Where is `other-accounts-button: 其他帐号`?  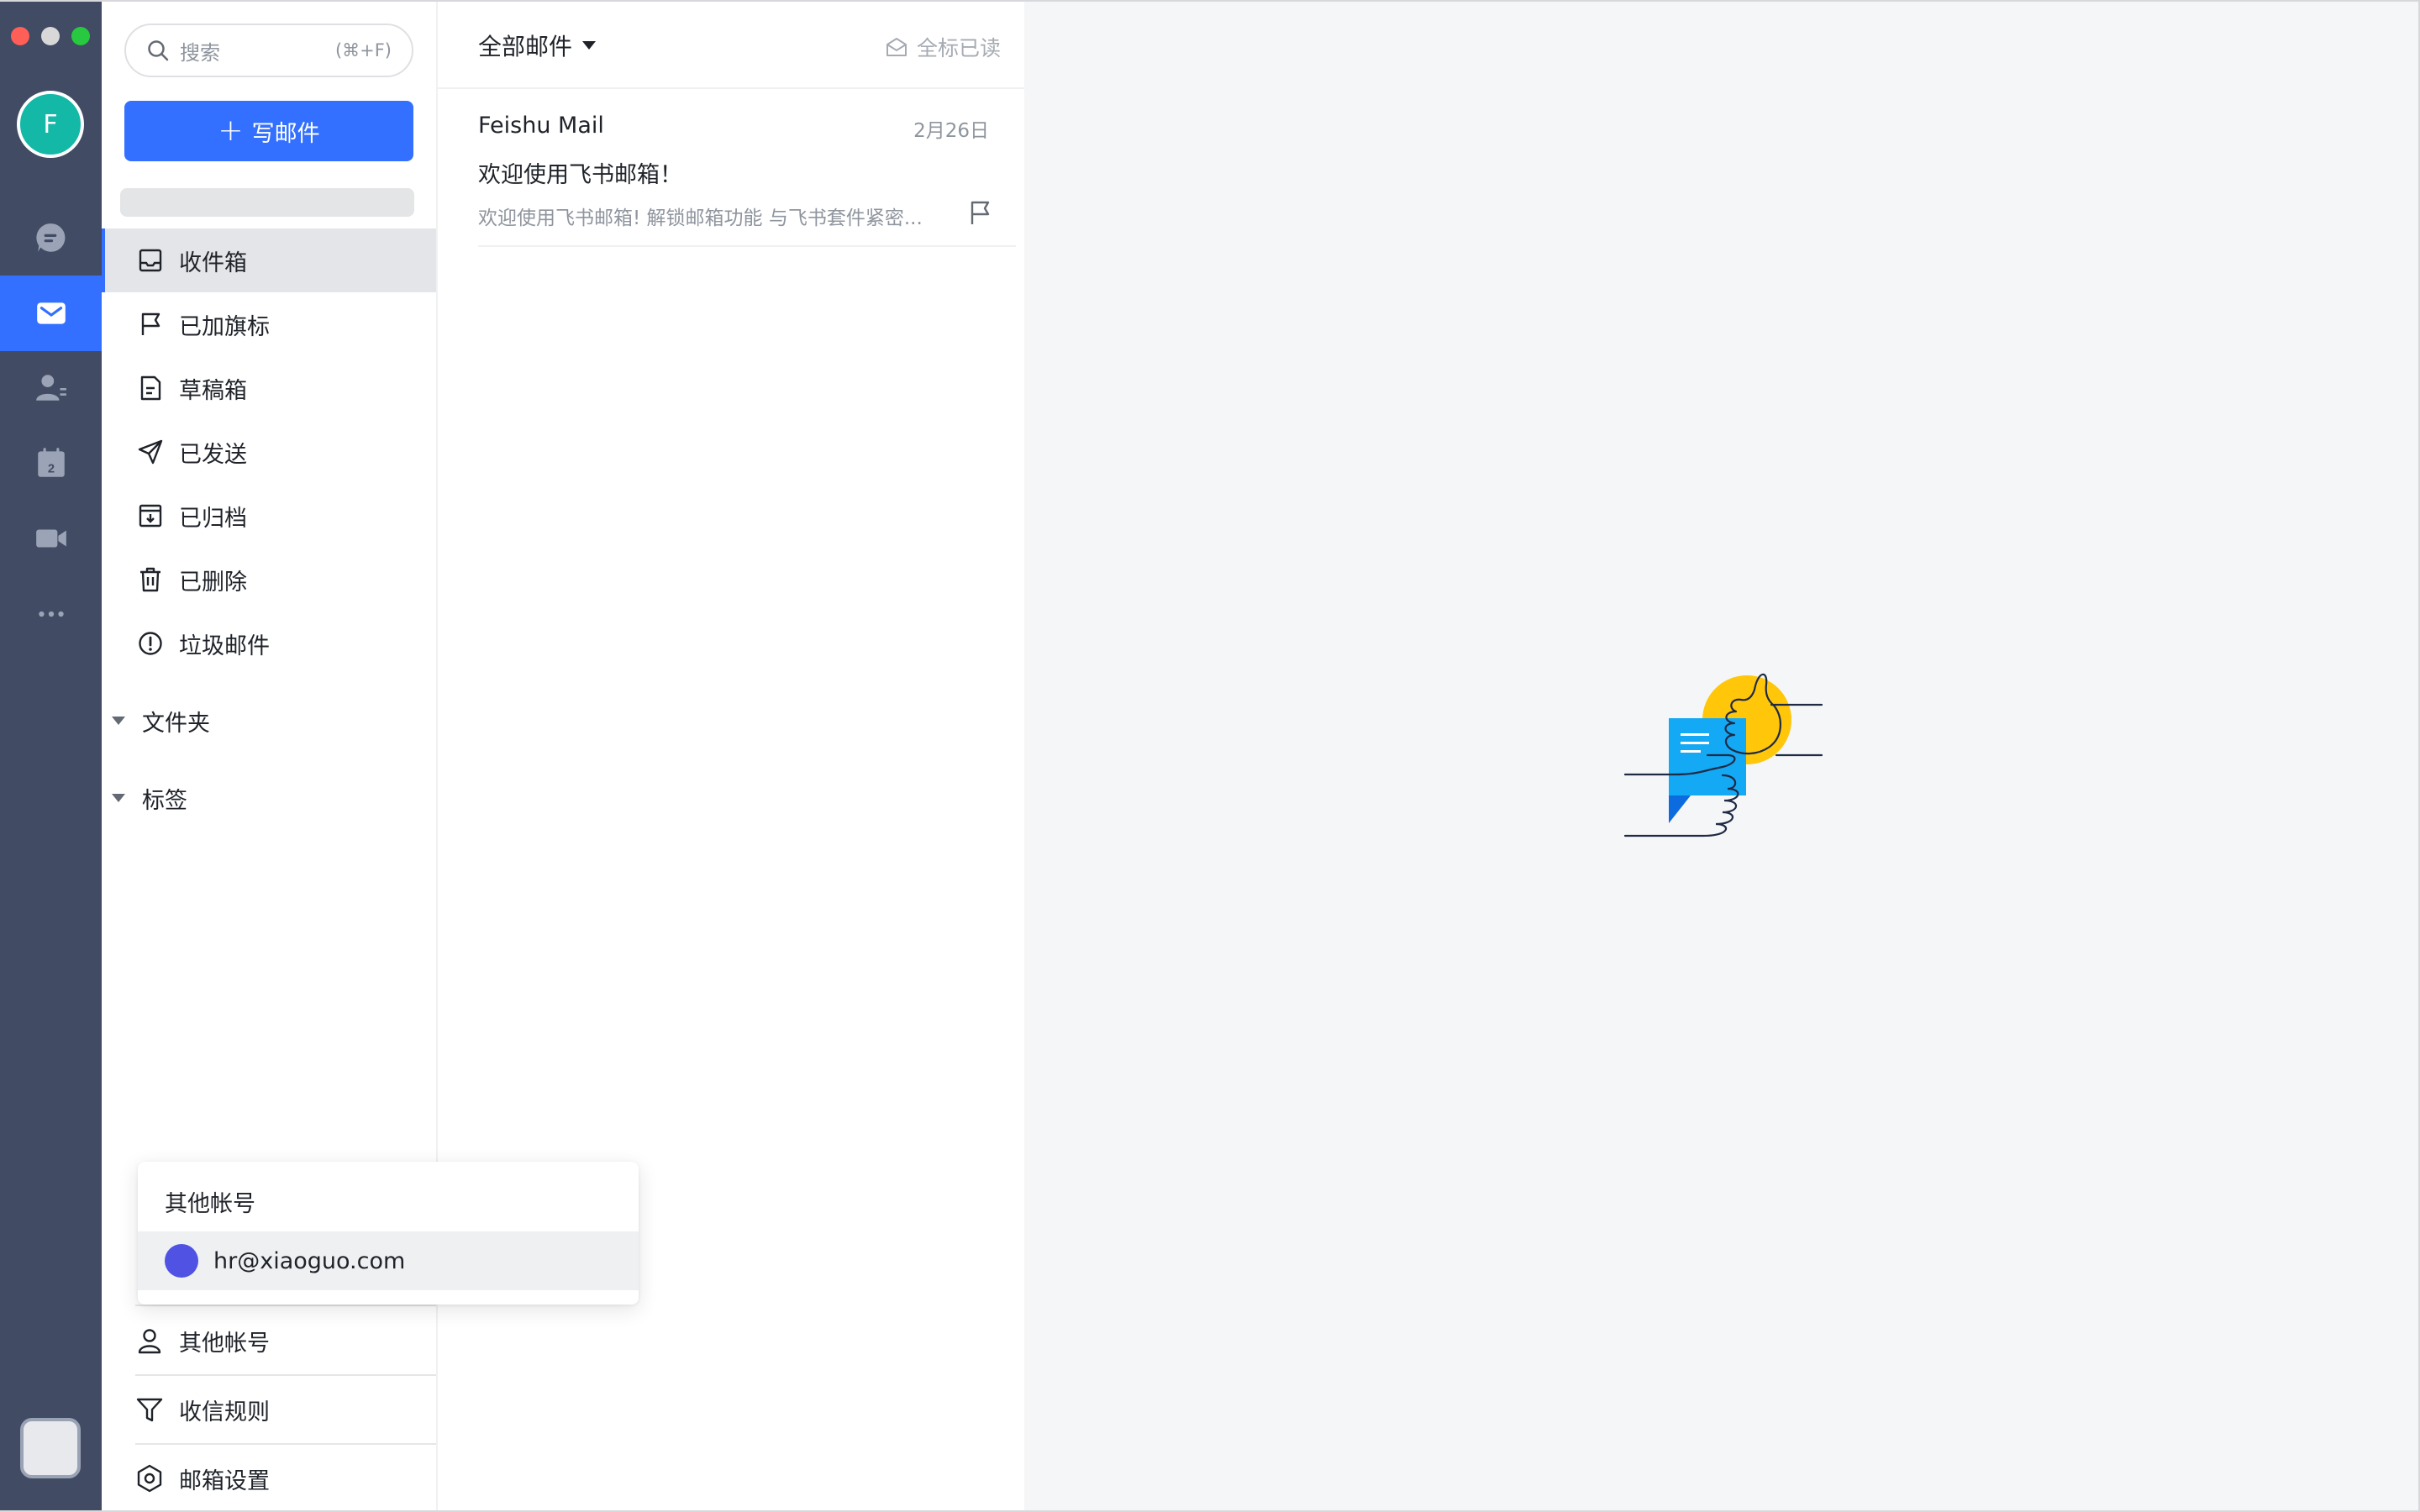
other-accounts-button: 其他帐号 is located at coordinates (285, 1340).